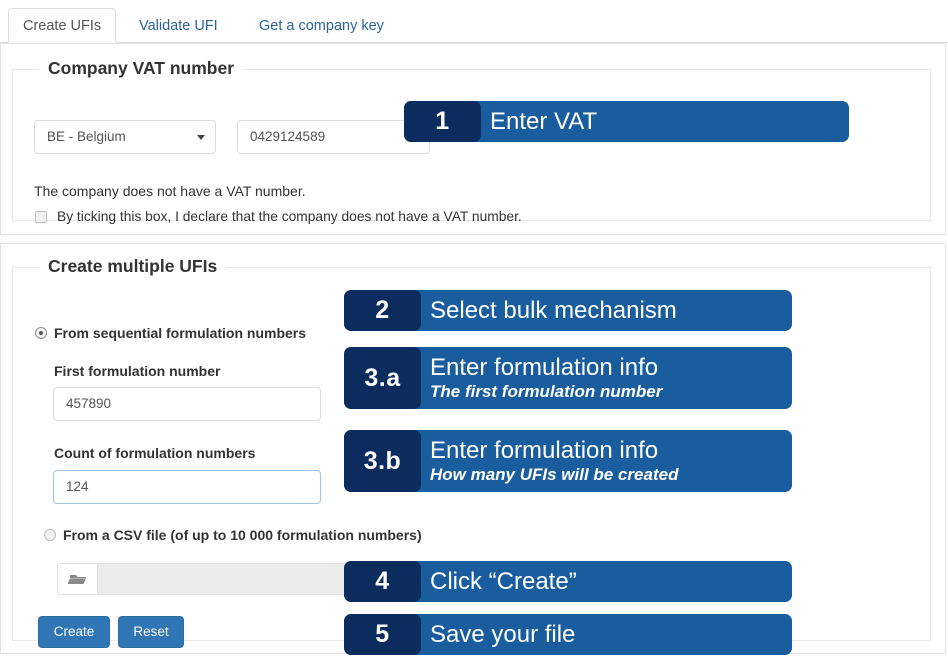  What do you see at coordinates (62, 25) in the screenshot?
I see `tab-create-ufis: Create UFIs` at bounding box center [62, 25].